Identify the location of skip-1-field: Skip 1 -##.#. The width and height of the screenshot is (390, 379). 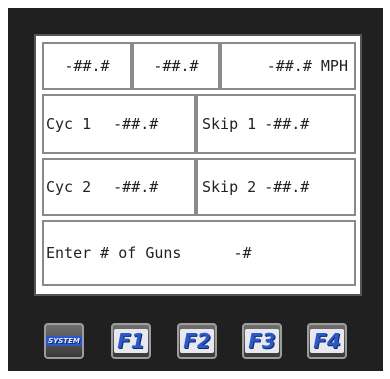
(276, 124).